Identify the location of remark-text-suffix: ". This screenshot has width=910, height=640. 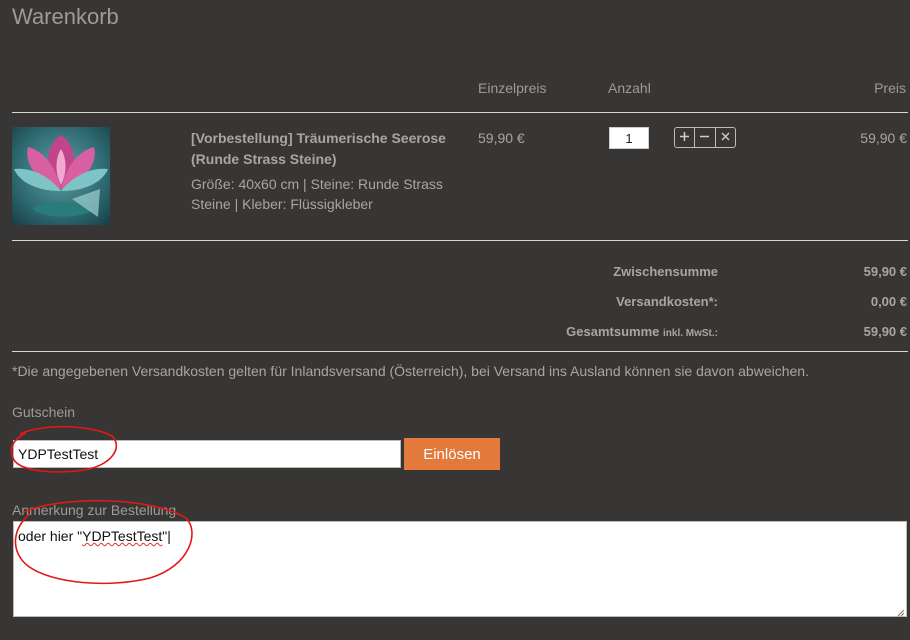
(165, 536).